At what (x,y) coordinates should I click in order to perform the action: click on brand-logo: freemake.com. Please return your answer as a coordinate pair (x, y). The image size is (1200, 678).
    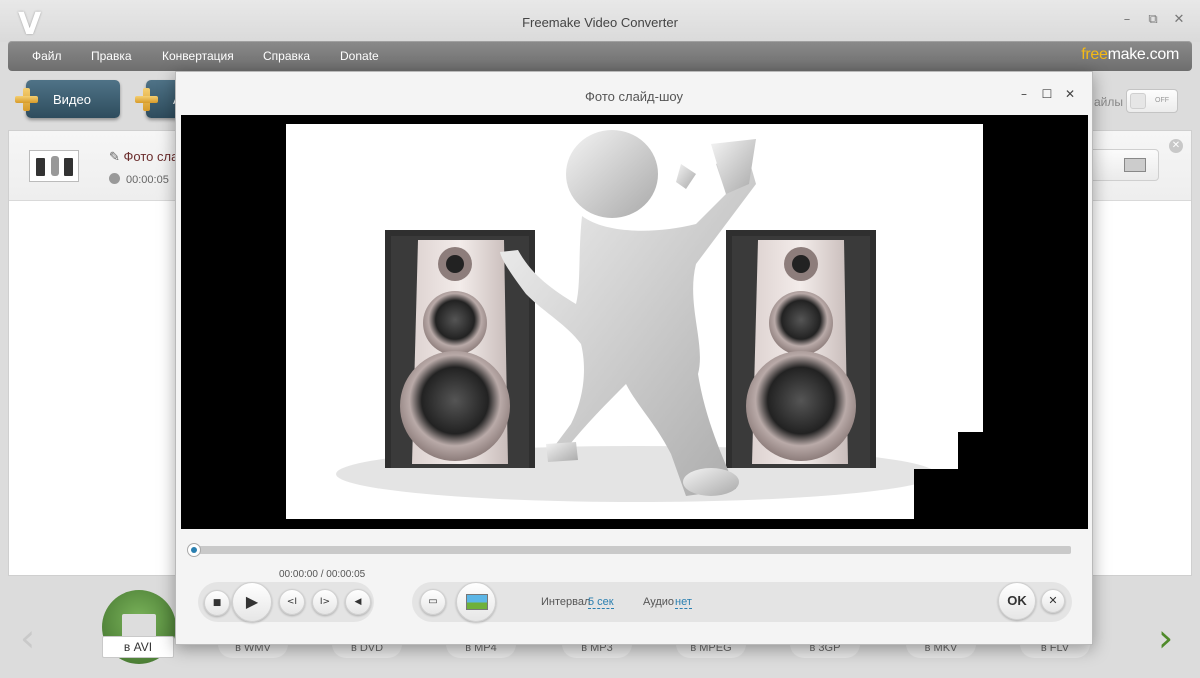
    Looking at the image, I should click on (1130, 55).